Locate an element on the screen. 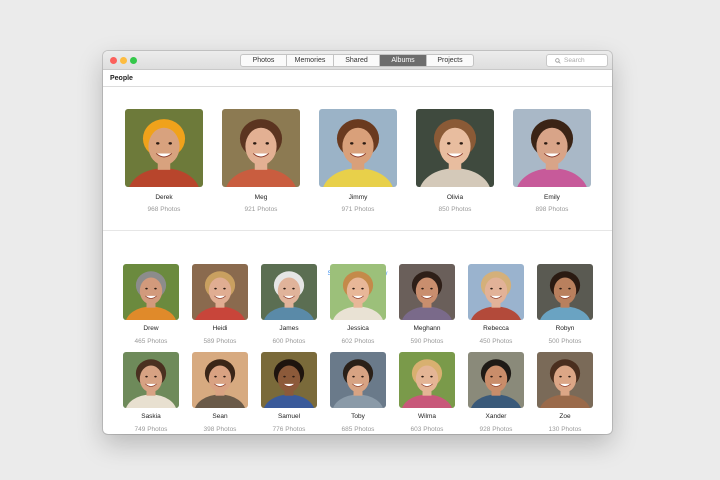 This screenshot has height=480, width=720. person-photo-count: 898 Photos is located at coordinates (552, 209).